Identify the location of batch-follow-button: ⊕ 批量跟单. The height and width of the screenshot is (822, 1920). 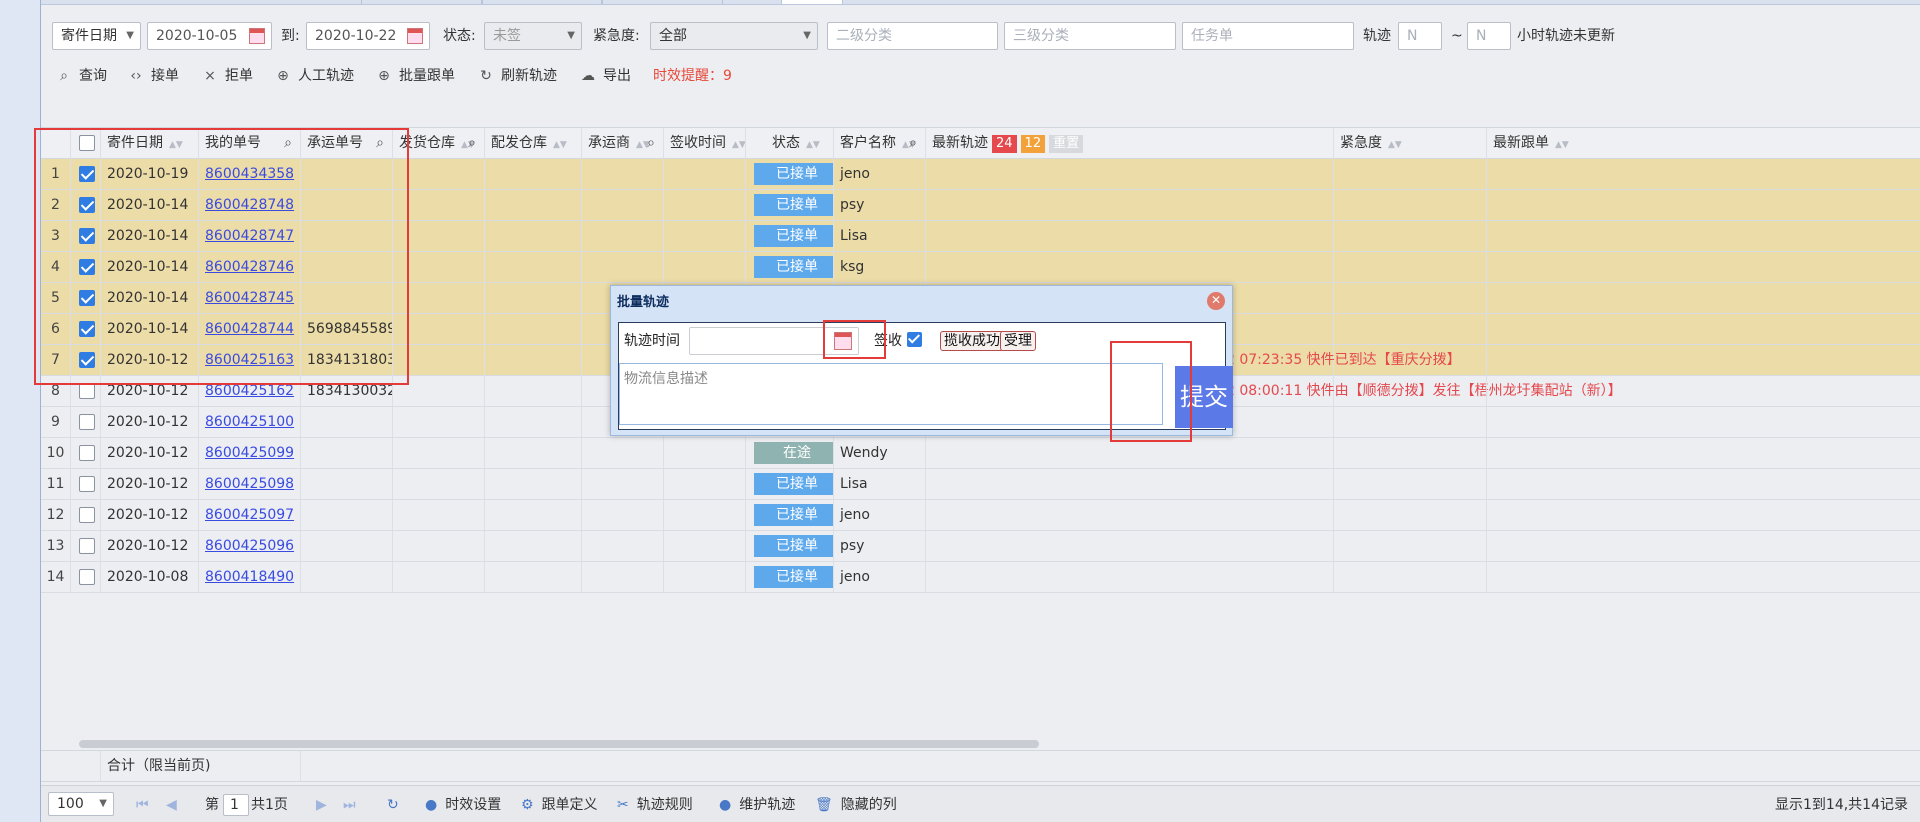
(416, 76).